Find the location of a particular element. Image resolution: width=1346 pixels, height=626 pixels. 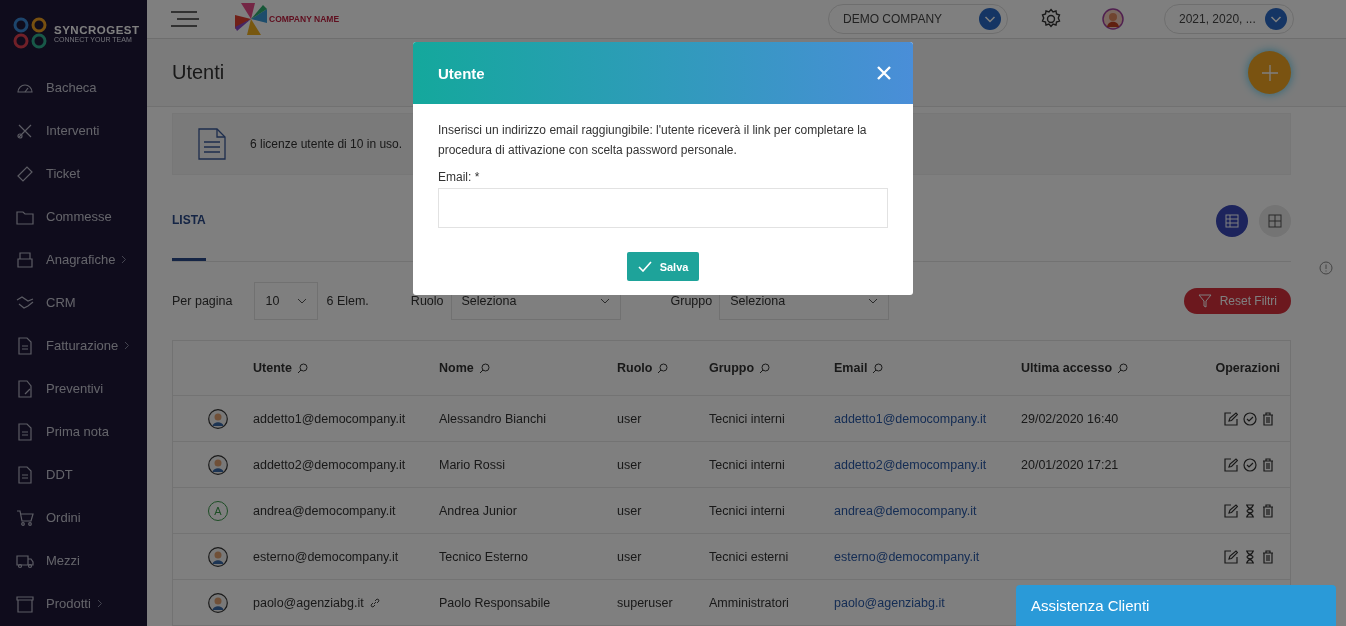

menu-icon is located at coordinates (185, 19).